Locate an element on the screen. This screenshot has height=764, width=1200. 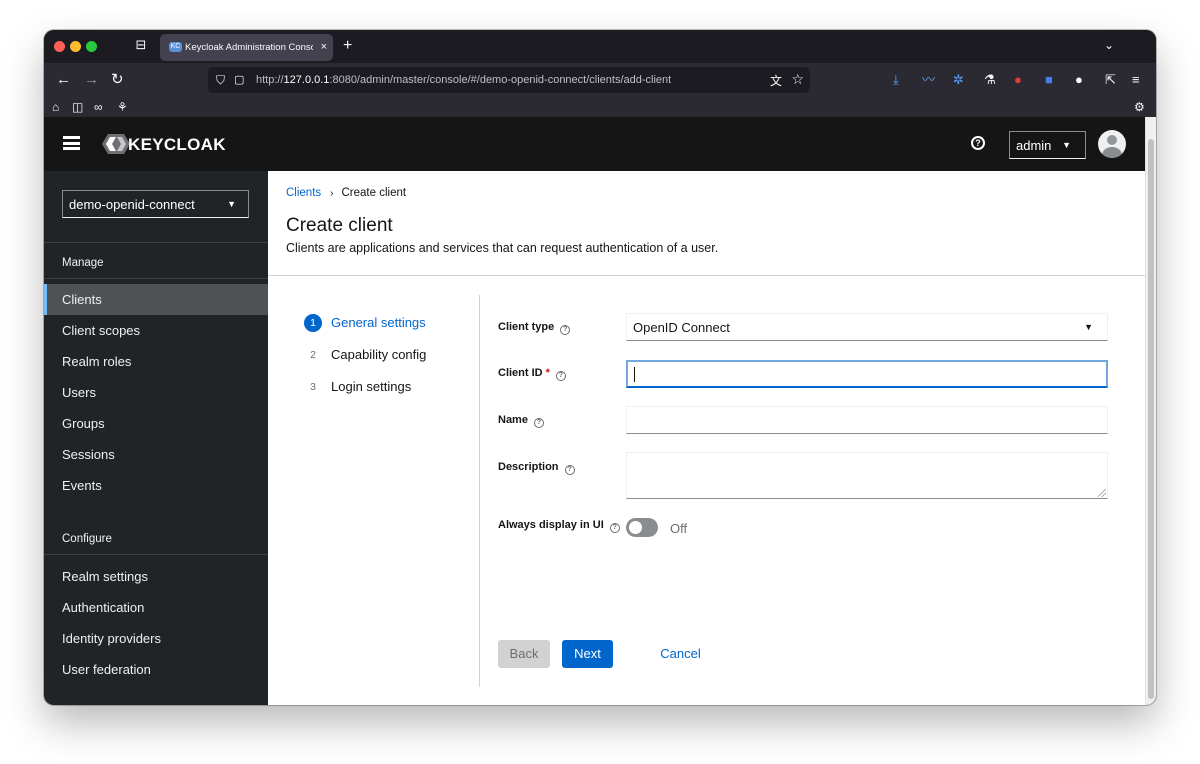
page-title: Create client is located at coordinates (339, 225).